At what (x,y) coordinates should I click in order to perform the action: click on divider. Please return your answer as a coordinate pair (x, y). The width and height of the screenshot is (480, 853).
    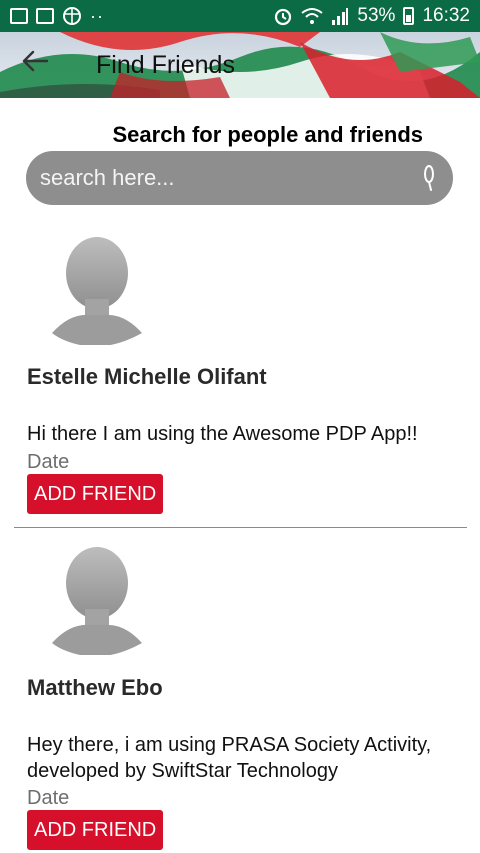
    Looking at the image, I should click on (240, 527).